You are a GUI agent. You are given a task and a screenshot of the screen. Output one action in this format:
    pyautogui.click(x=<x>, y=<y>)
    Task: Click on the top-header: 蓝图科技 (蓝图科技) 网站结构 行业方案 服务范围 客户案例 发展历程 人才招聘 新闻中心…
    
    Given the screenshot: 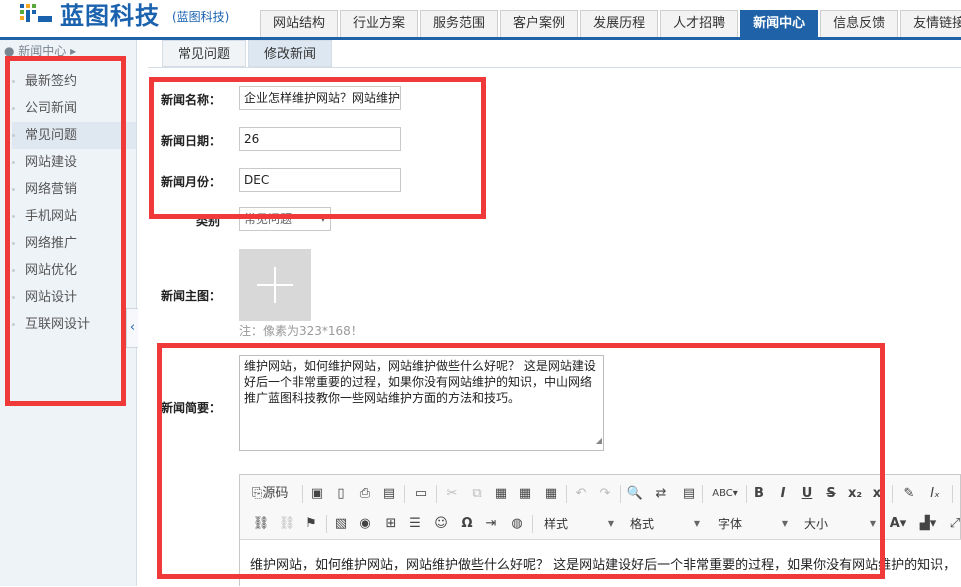 What is the action you would take?
    pyautogui.click(x=480, y=20)
    